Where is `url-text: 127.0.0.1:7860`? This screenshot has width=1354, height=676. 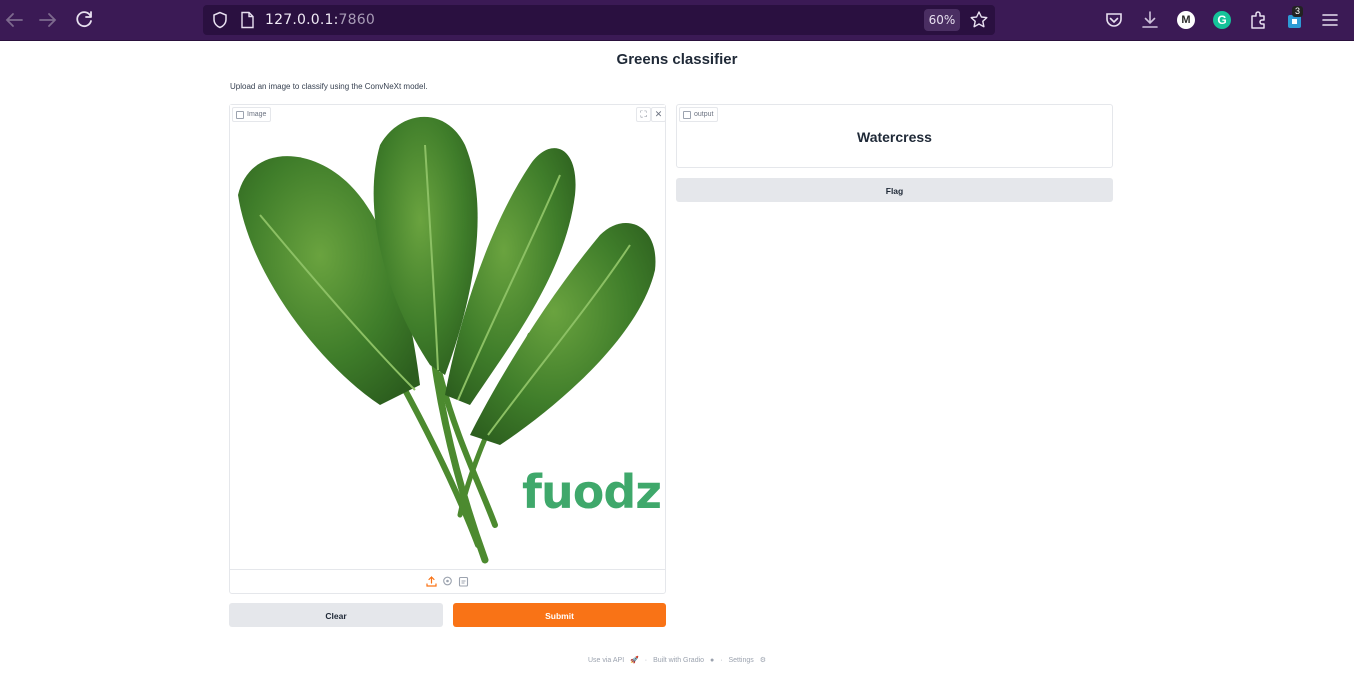
url-text: 127.0.0.1:7860 is located at coordinates (320, 20).